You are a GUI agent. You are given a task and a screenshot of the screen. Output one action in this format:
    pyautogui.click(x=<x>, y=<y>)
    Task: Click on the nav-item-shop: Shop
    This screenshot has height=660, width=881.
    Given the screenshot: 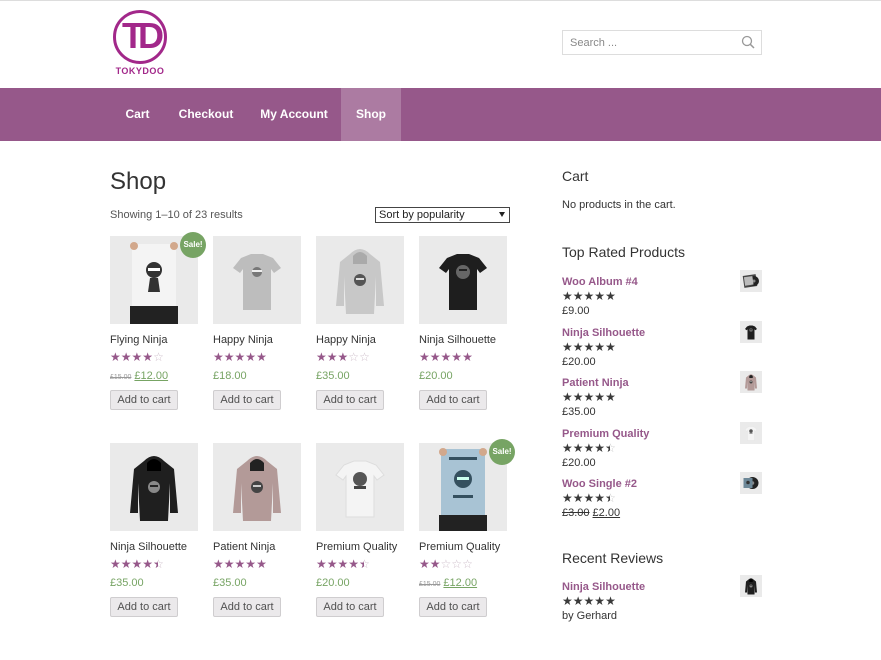 What is the action you would take?
    pyautogui.click(x=371, y=114)
    